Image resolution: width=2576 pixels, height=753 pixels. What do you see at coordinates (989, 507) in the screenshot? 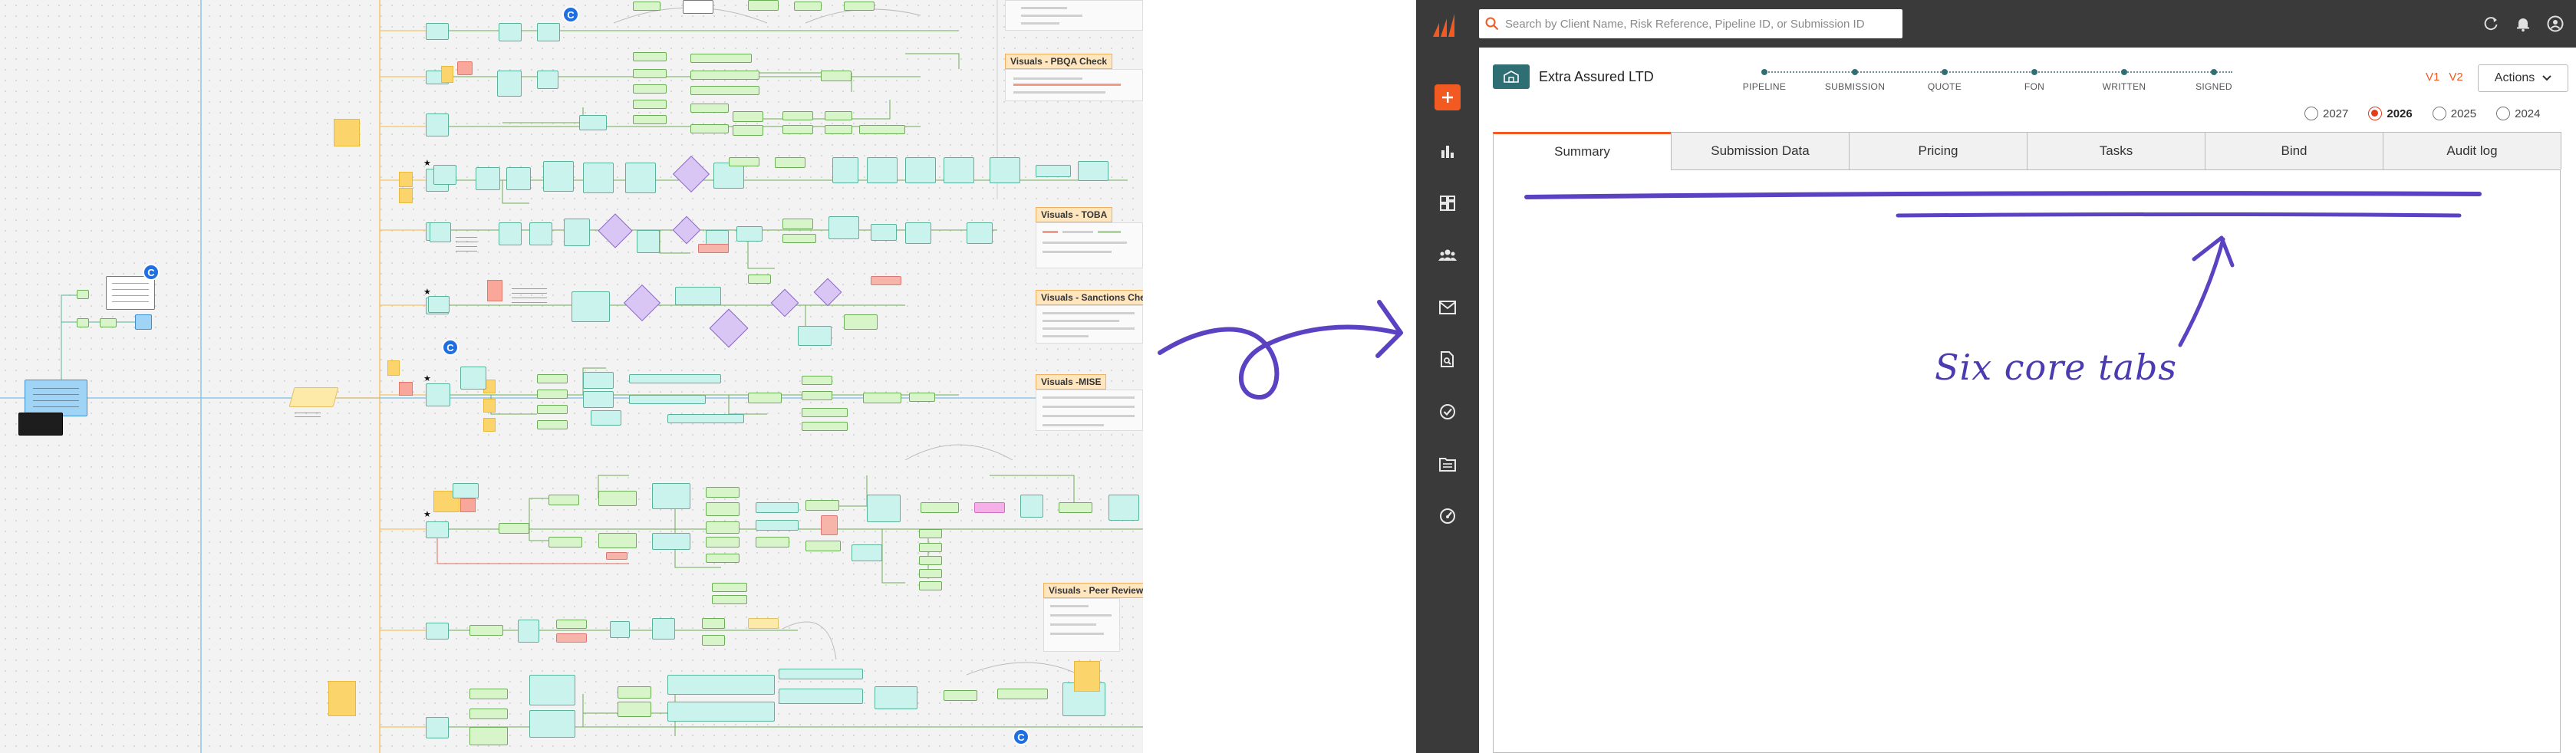
I see `flow-node-highlight` at bounding box center [989, 507].